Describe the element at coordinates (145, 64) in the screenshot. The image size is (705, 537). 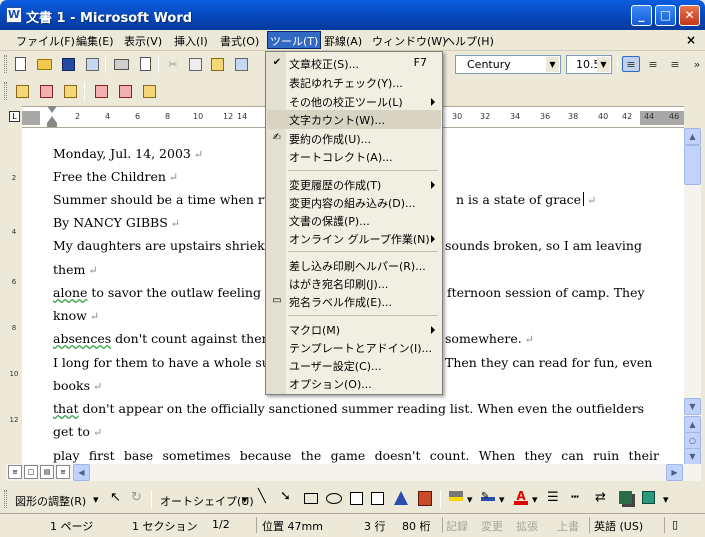
I see `print-preview-icon` at that location.